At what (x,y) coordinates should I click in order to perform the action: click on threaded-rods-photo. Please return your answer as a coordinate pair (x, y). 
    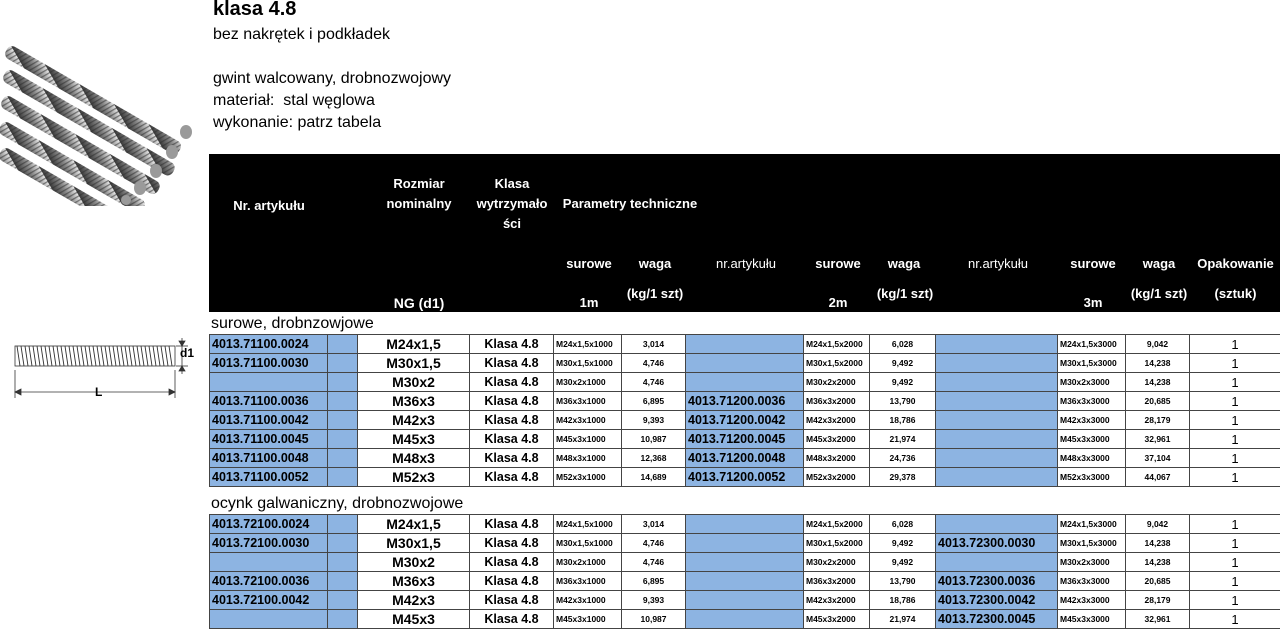
    Looking at the image, I should click on (96, 126).